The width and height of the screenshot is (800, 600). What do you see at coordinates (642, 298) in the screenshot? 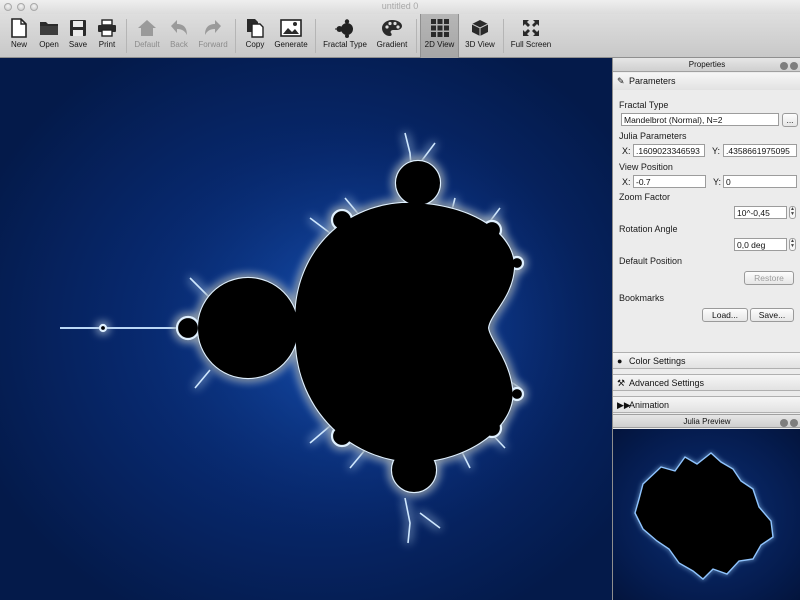
I see `bookmarks-heading: Bookmarks` at bounding box center [642, 298].